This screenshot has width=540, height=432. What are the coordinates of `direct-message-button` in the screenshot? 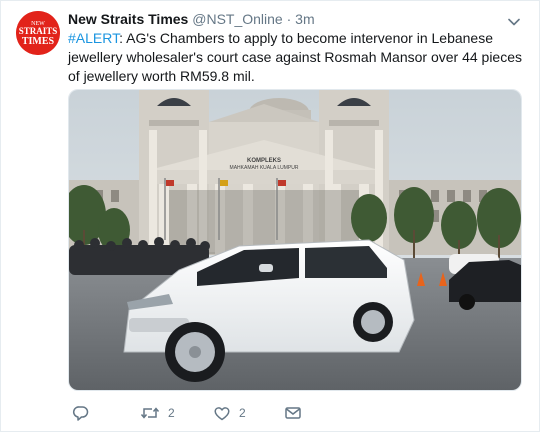 It's located at (293, 413).